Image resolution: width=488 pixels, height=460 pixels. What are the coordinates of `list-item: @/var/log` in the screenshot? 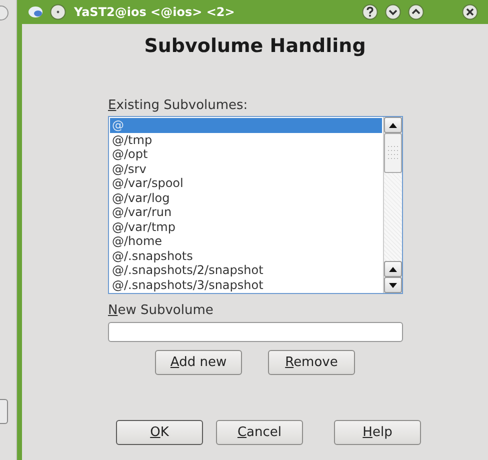 It's located at (246, 197).